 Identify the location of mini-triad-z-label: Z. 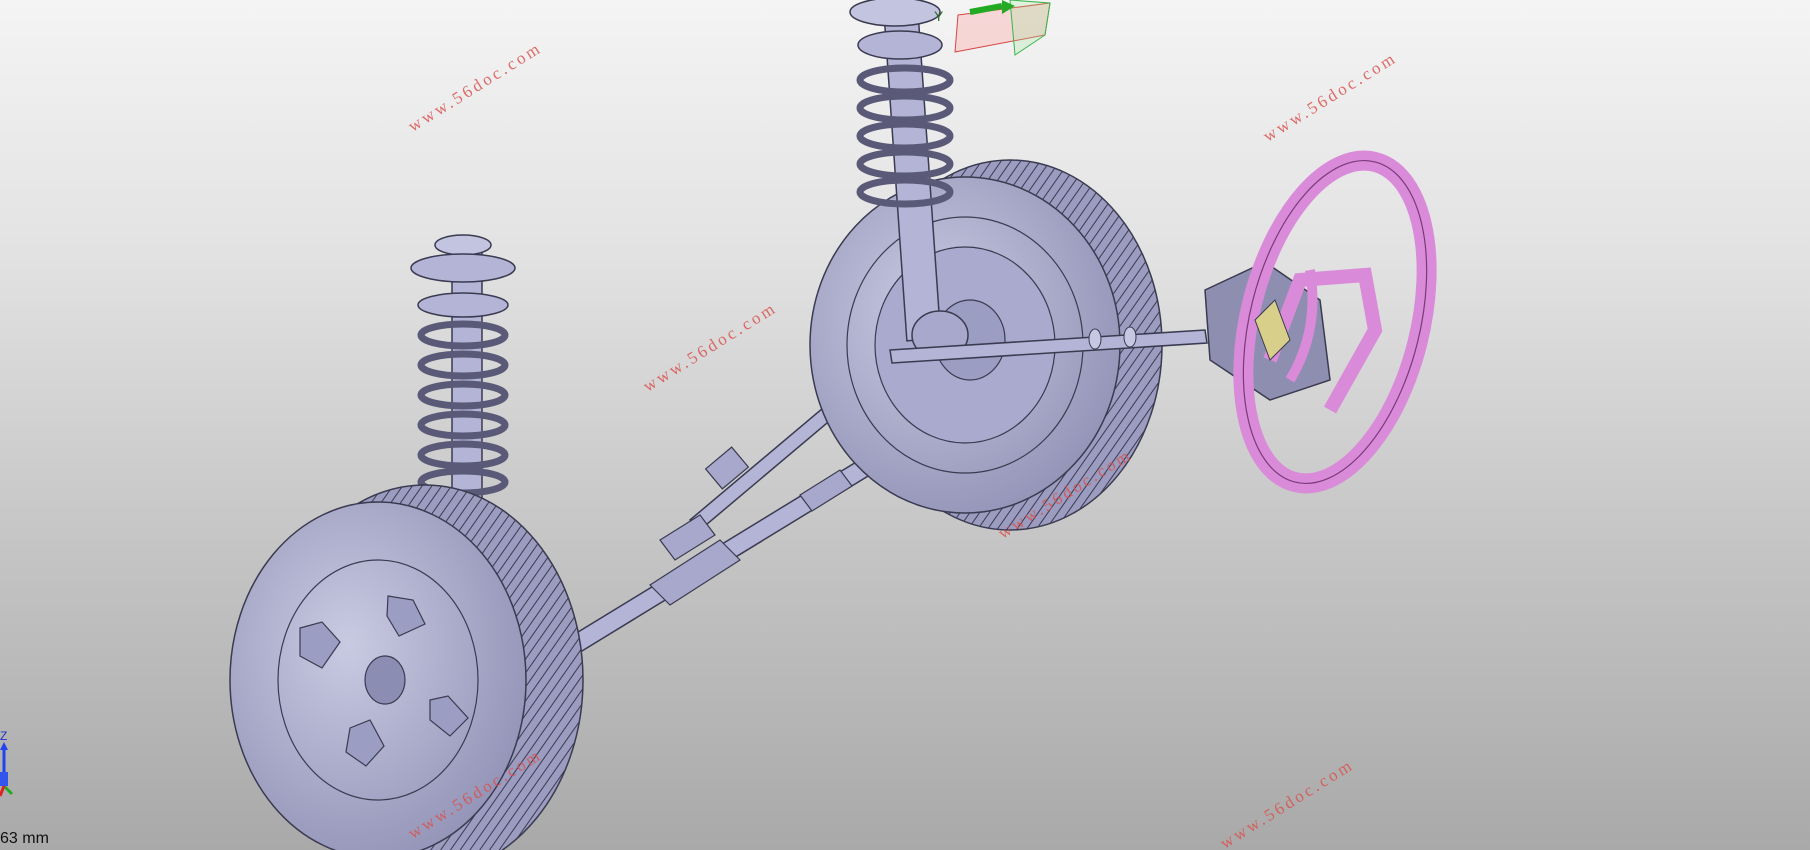
(3, 736).